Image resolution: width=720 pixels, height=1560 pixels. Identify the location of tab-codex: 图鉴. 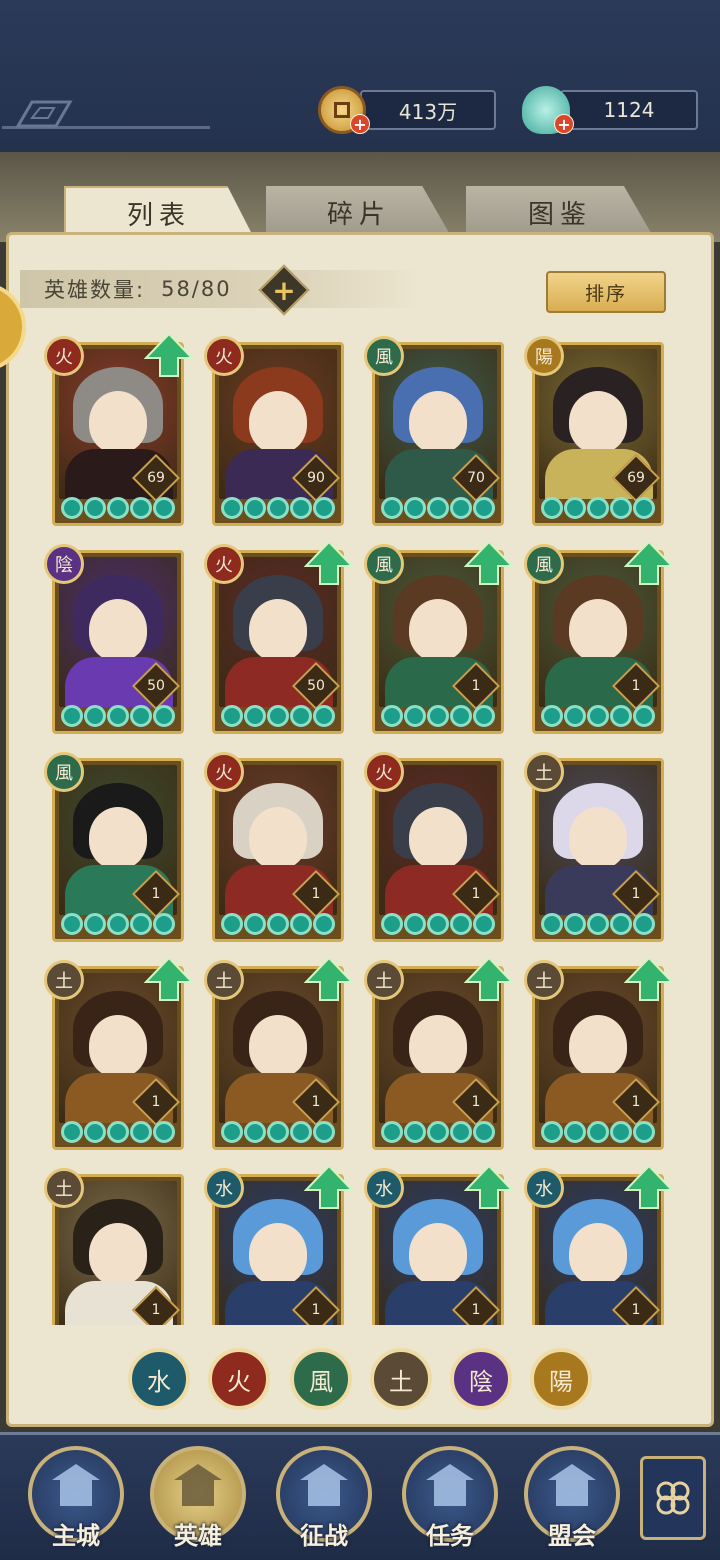
(560, 212).